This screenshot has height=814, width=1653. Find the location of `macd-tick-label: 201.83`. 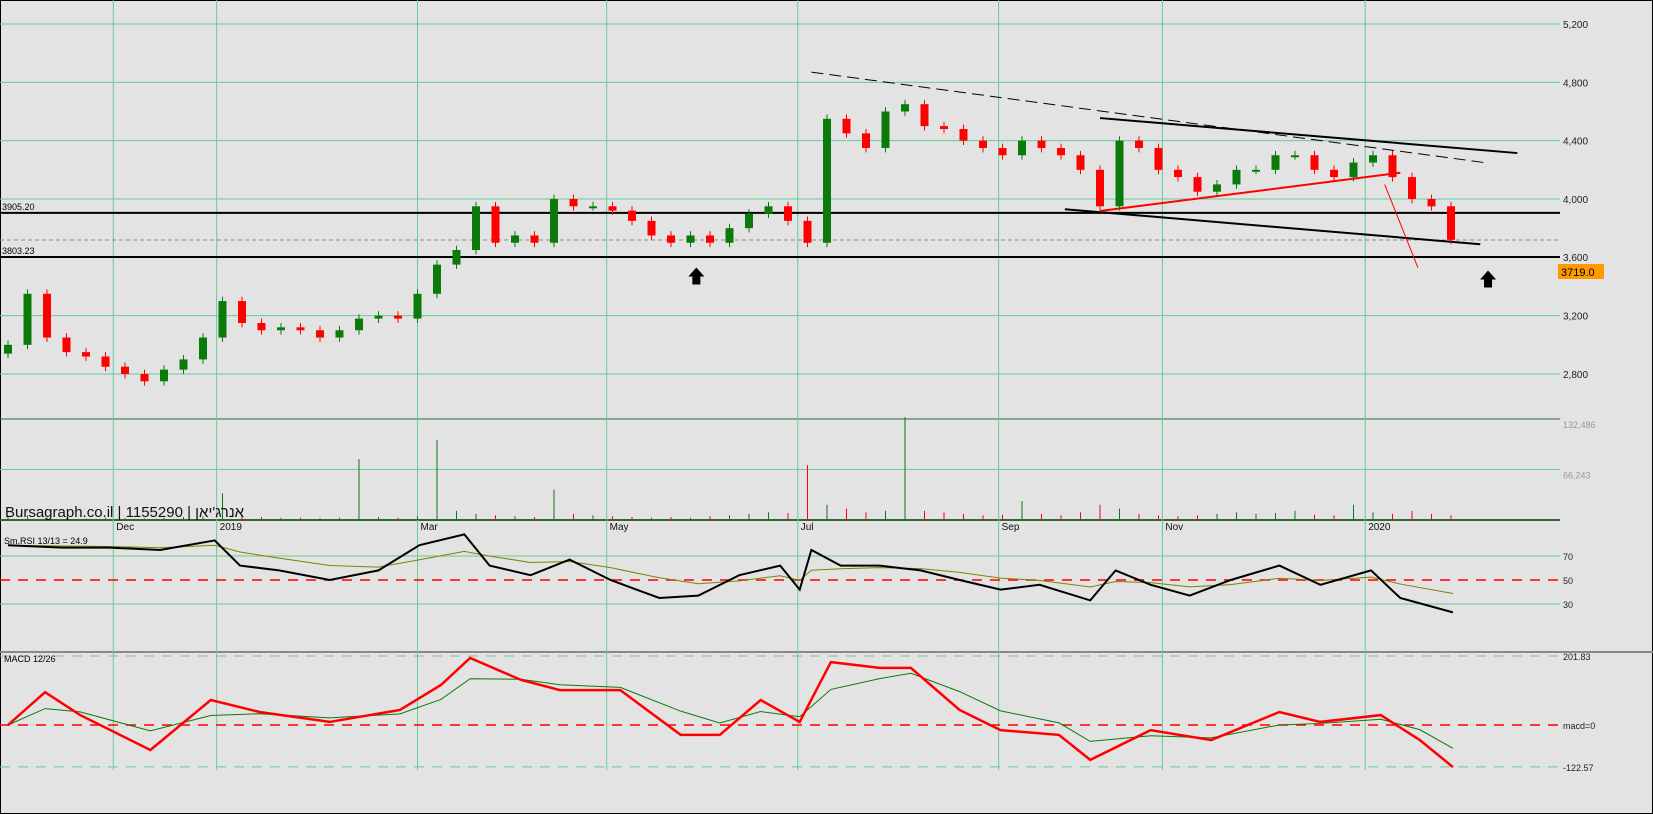

macd-tick-label: 201.83 is located at coordinates (1577, 657).